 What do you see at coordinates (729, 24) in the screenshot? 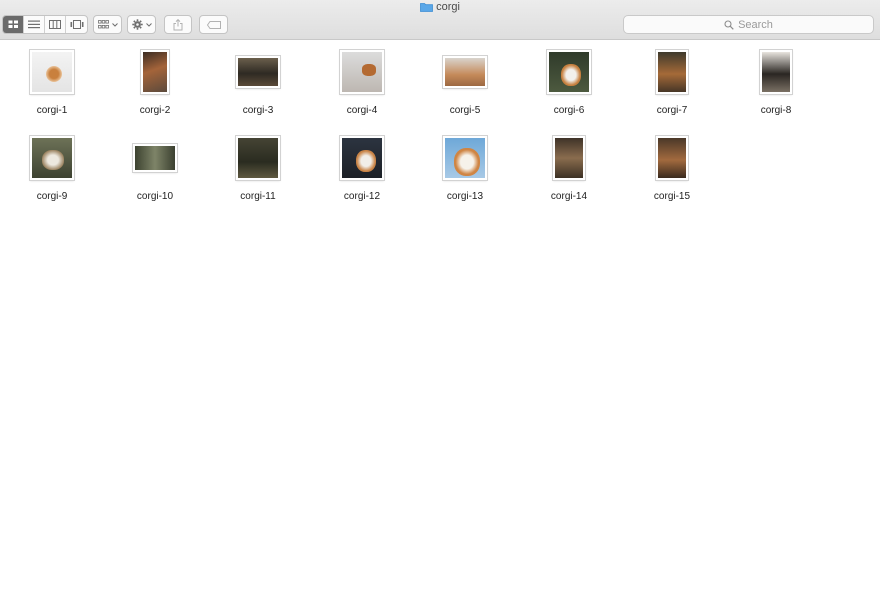
I see `search-icon` at bounding box center [729, 24].